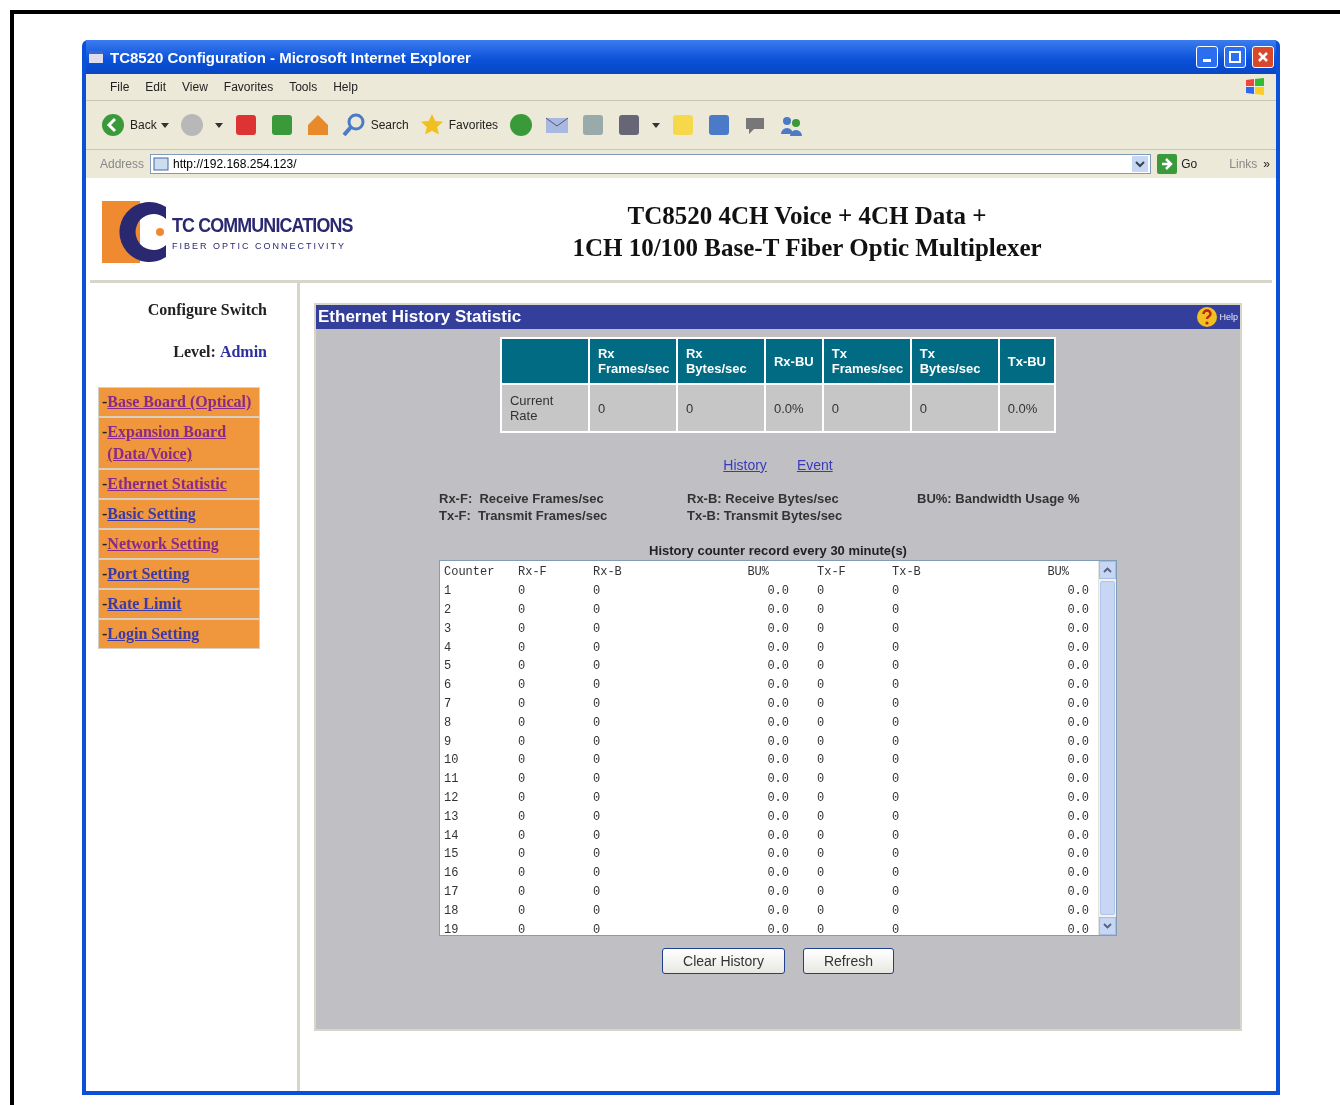 The height and width of the screenshot is (1105, 1340). Describe the element at coordinates (120, 87) in the screenshot. I see `menu-item: File` at that location.